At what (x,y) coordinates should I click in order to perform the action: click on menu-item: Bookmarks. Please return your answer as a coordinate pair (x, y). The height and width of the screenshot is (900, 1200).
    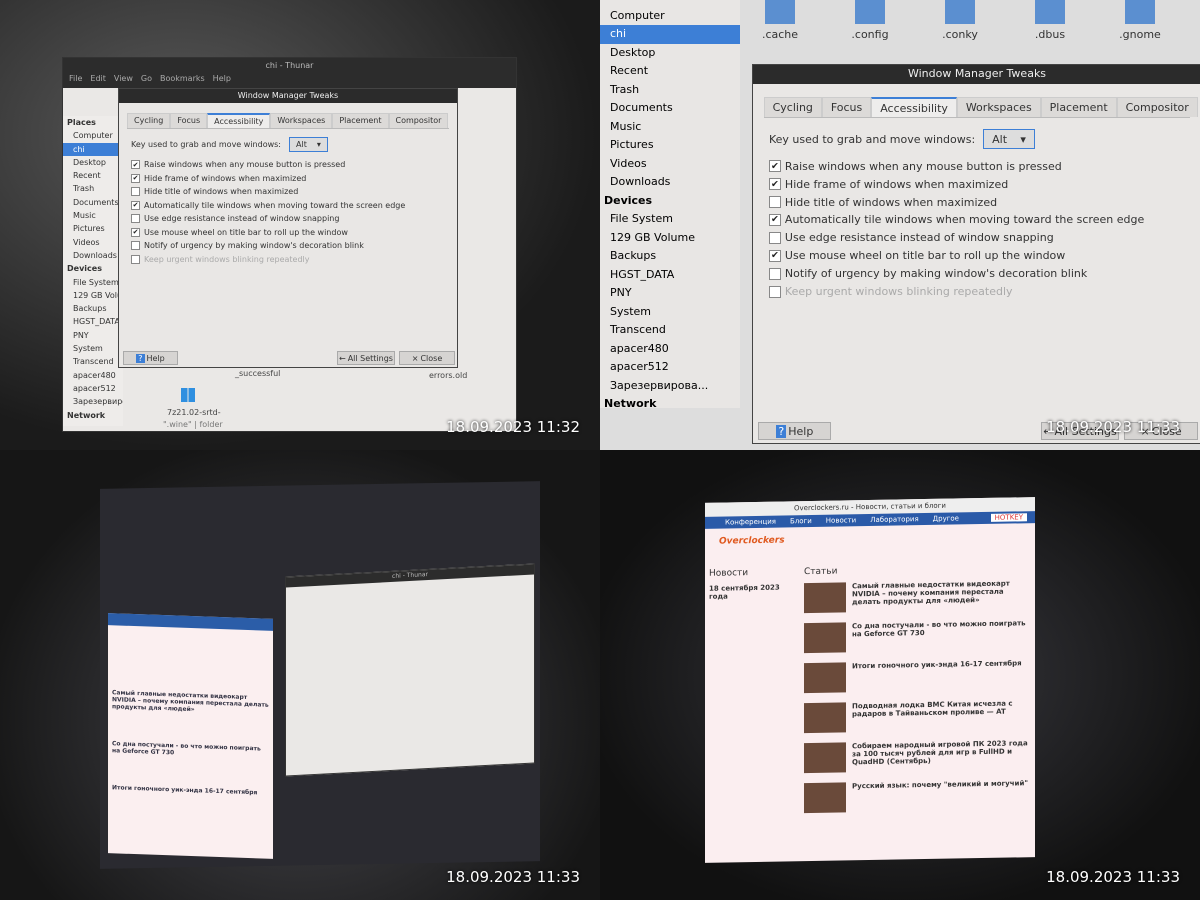
    Looking at the image, I should click on (182, 78).